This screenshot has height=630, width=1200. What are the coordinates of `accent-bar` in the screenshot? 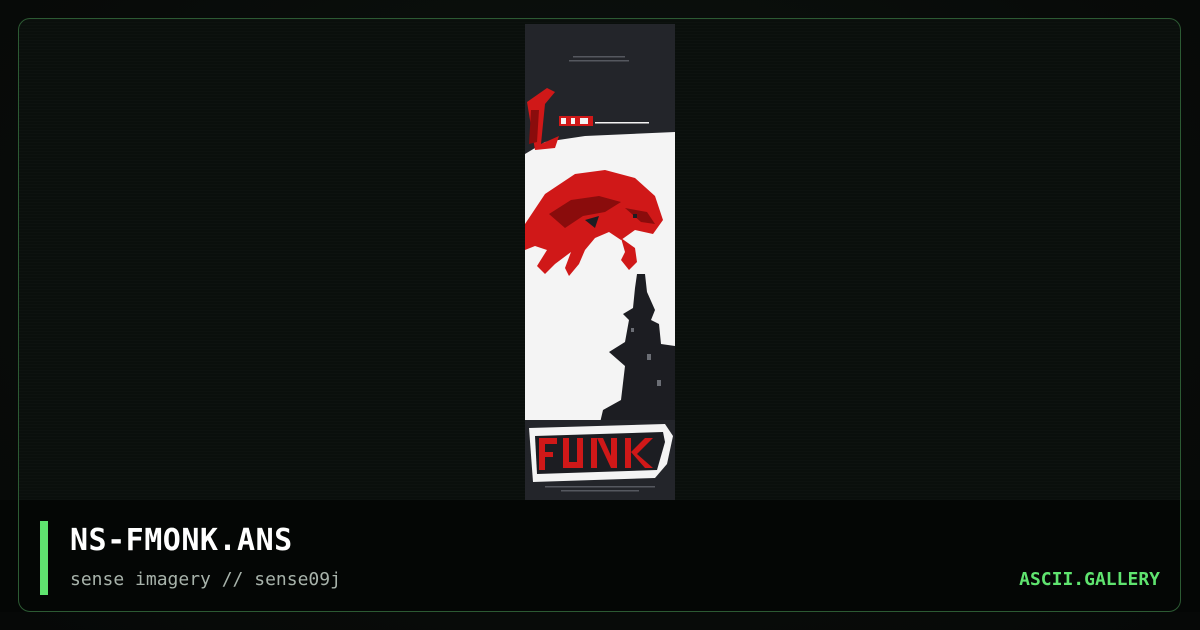 It's located at (44, 558).